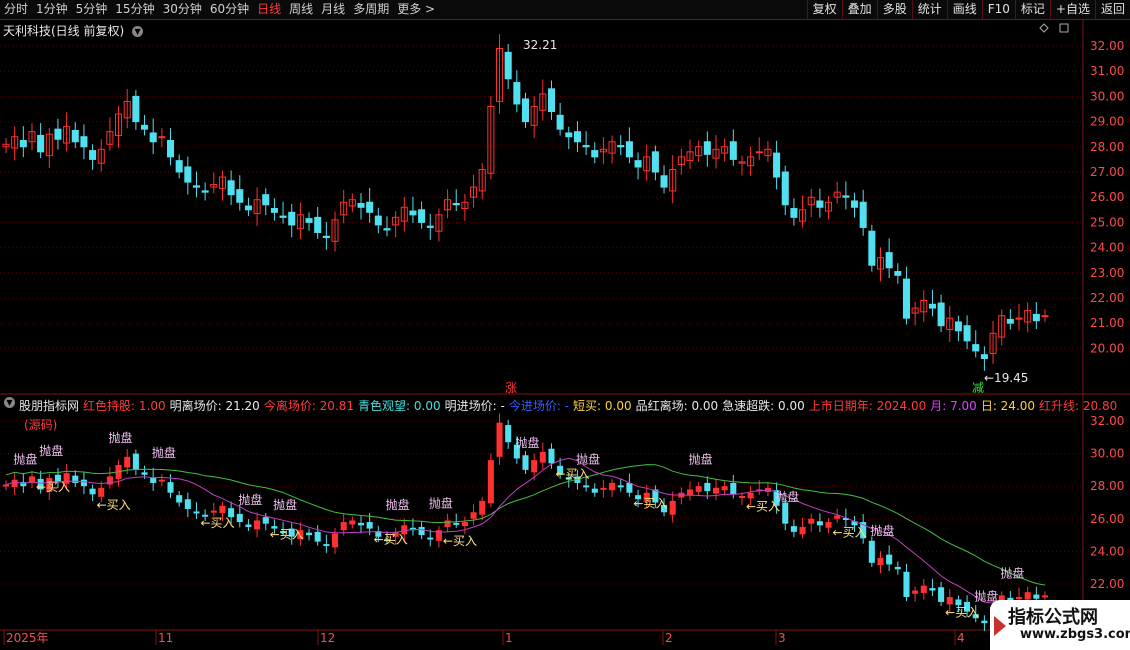  I want to click on indicator-tick-label: 22.00, so click(1107, 584).